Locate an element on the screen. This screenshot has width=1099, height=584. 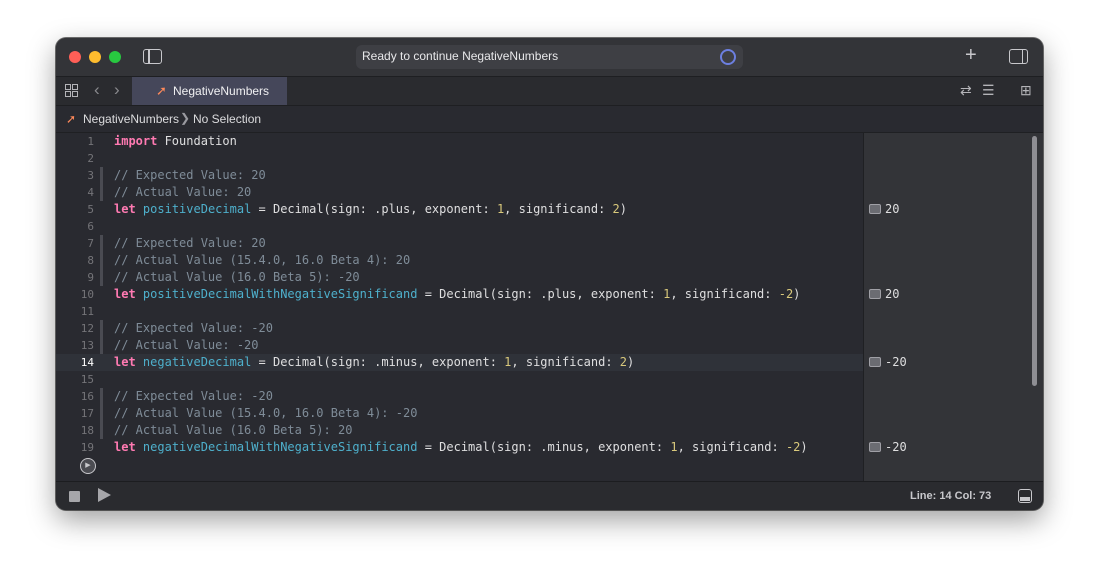
add-library-icon: + is located at coordinates (971, 55).